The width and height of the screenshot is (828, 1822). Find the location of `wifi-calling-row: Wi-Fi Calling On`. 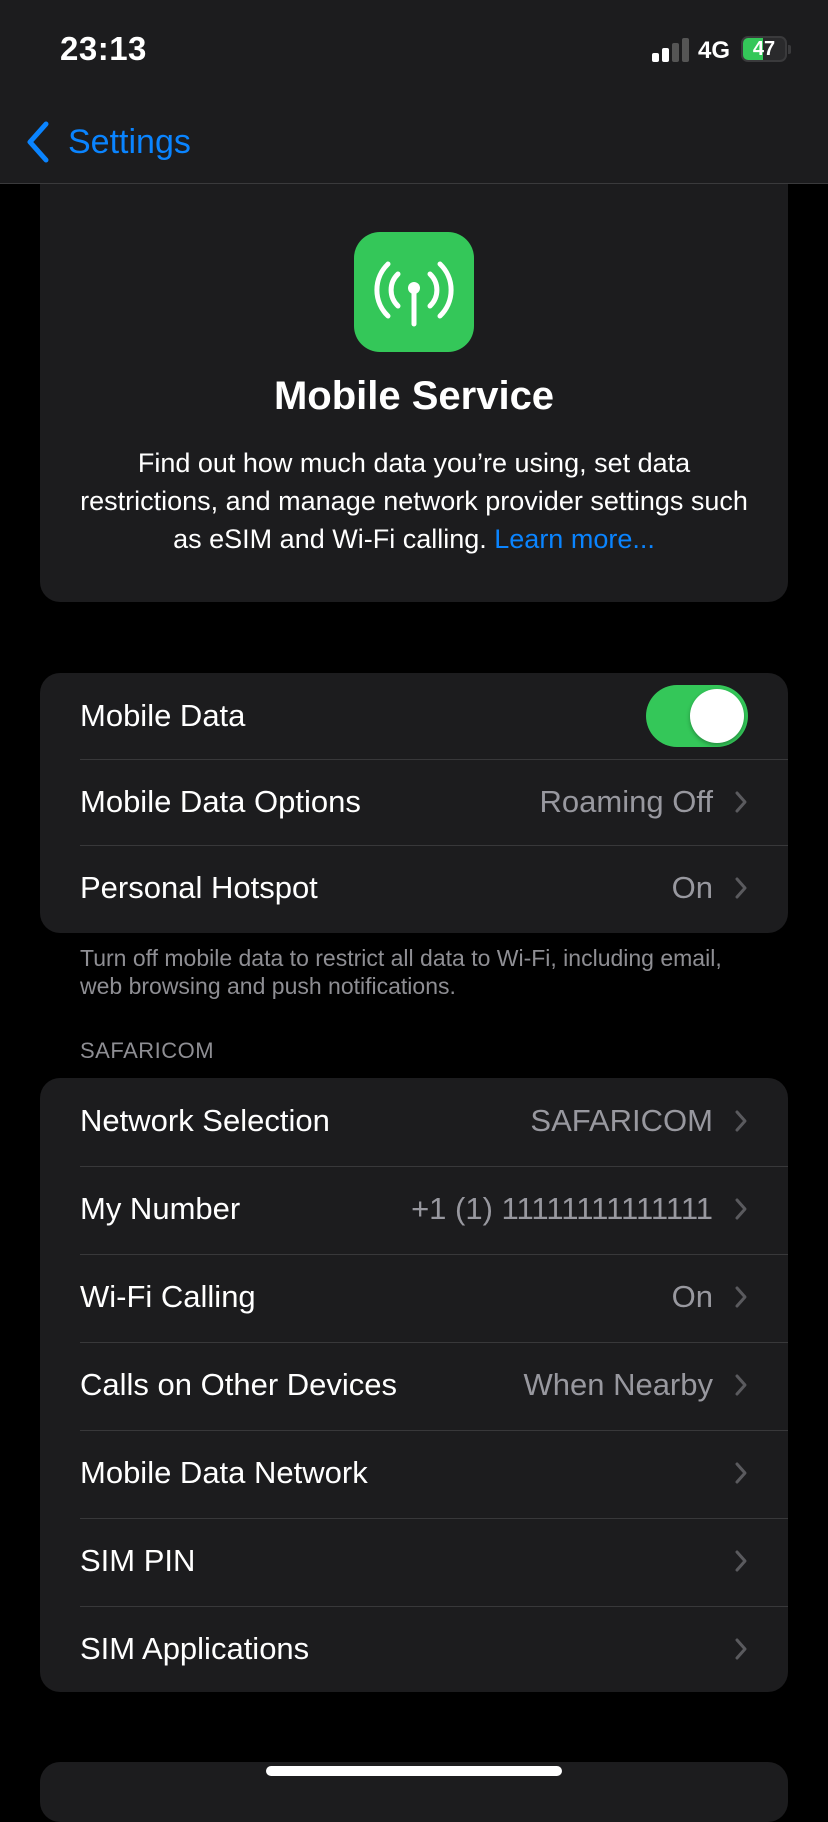

wifi-calling-row: Wi-Fi Calling On is located at coordinates (414, 1297).